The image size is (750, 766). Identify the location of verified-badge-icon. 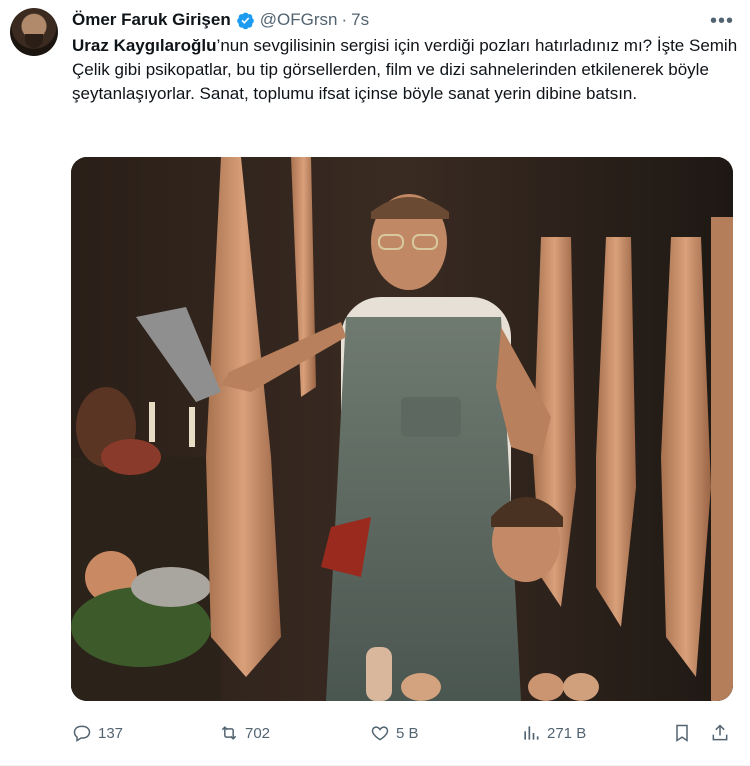
(245, 20).